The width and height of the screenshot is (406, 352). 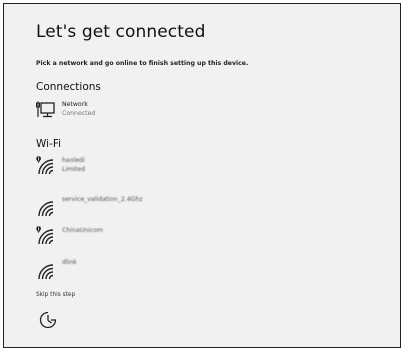 What do you see at coordinates (79, 113) in the screenshot?
I see `network-status: Connected` at bounding box center [79, 113].